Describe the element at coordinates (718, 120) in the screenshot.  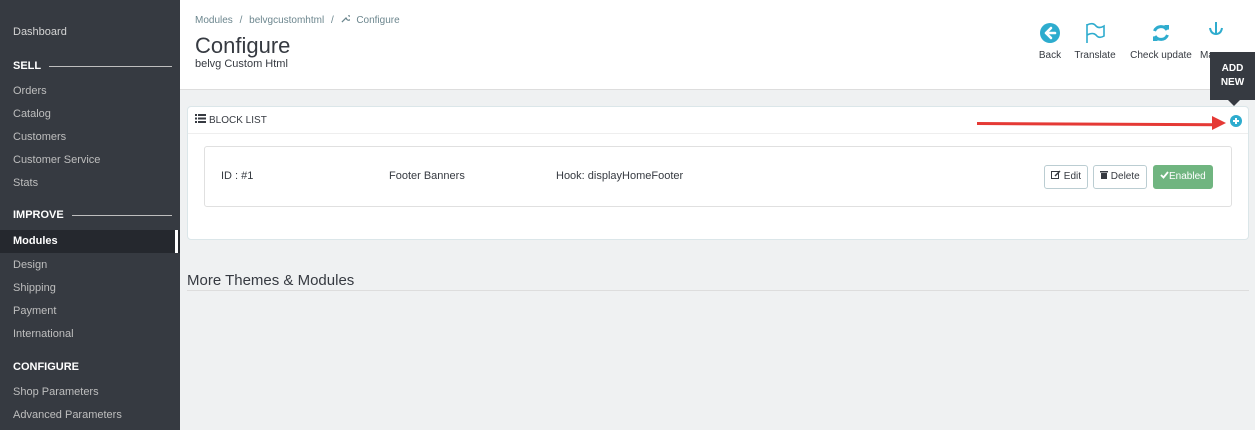
I see `panel-heading: BLOCK LIST` at that location.